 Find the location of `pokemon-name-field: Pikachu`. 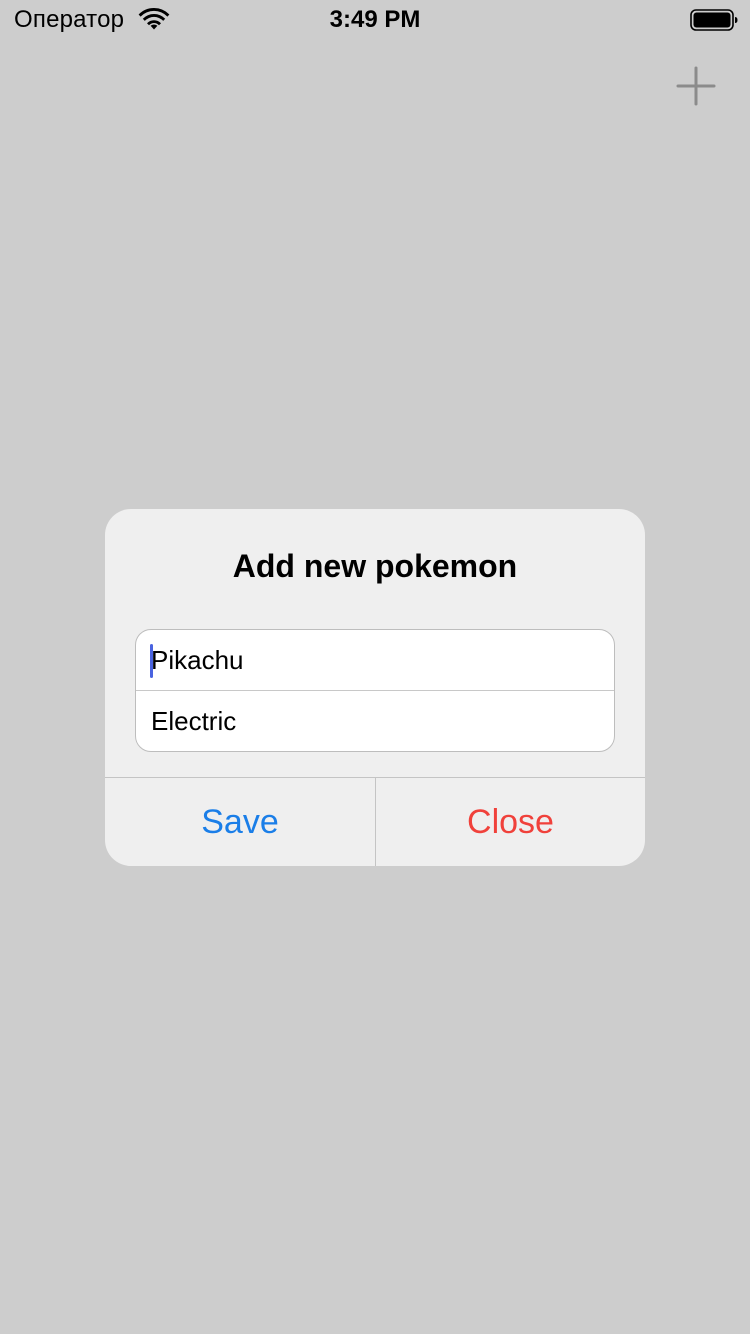

pokemon-name-field: Pikachu is located at coordinates (375, 660).